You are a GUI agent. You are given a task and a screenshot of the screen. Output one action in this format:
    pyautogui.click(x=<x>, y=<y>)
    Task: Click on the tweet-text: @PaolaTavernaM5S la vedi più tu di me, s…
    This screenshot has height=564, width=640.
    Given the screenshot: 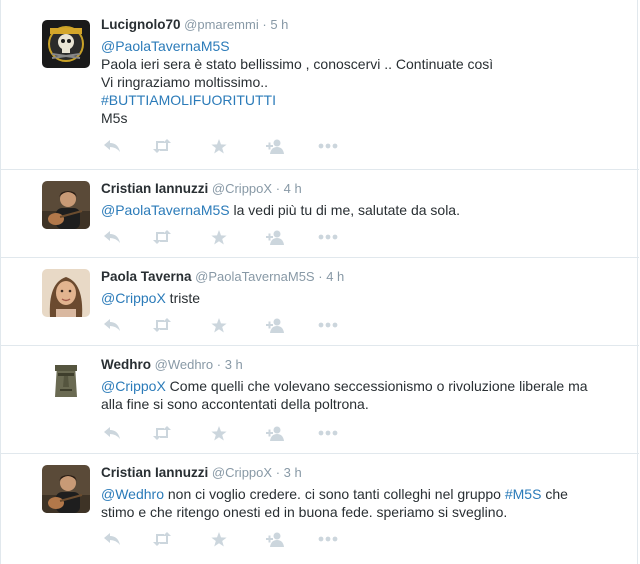 What is the action you would take?
    pyautogui.click(x=361, y=210)
    